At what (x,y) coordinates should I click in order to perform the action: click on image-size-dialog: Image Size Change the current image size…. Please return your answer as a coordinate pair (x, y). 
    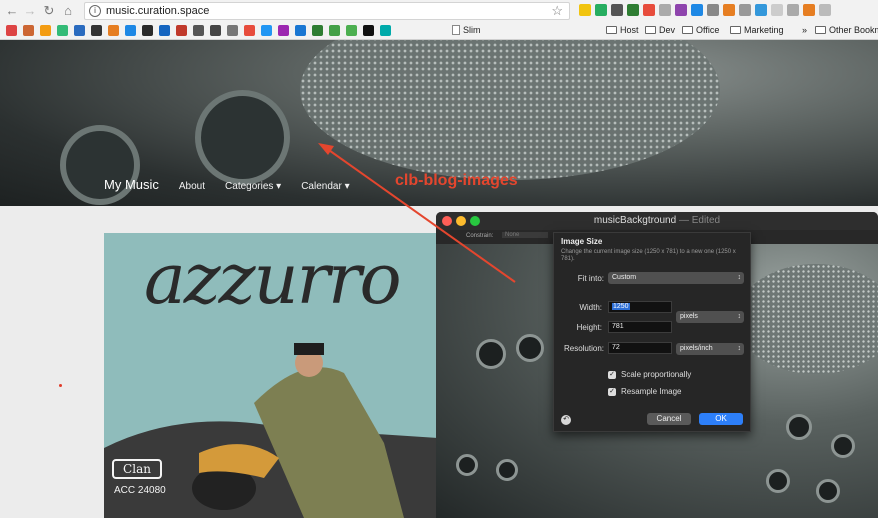
    Looking at the image, I should click on (652, 332).